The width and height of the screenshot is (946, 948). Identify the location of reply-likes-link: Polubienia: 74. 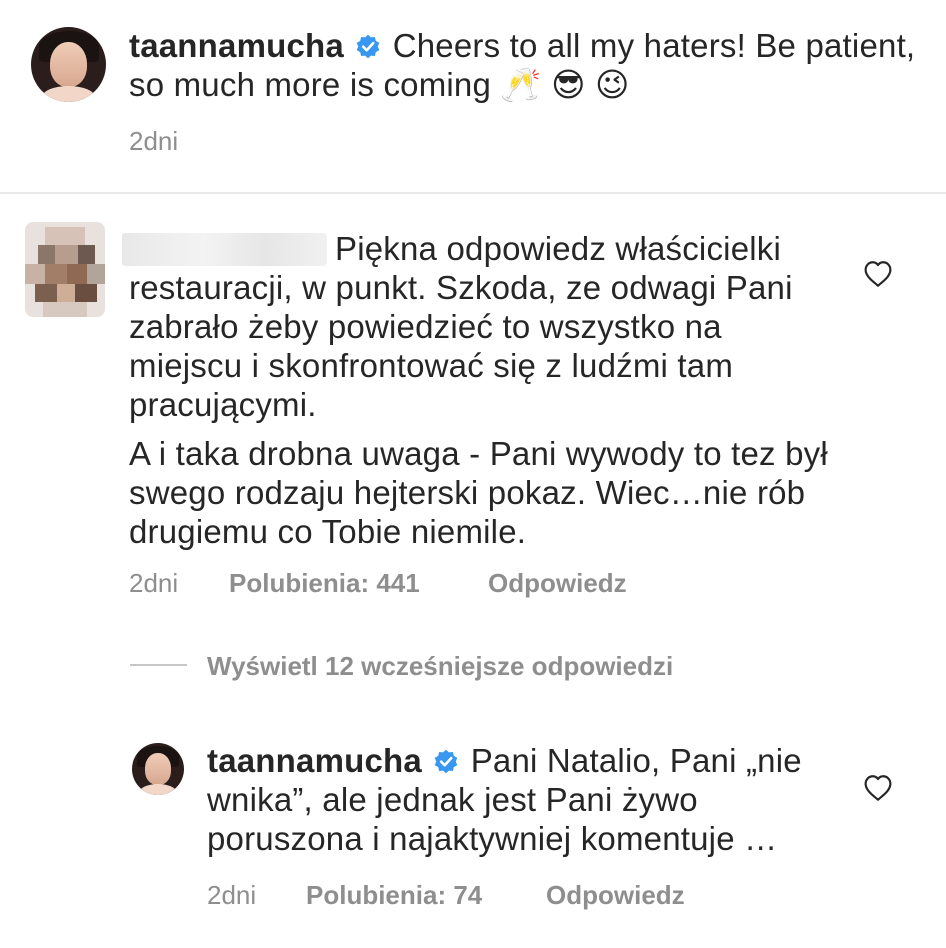
(394, 895).